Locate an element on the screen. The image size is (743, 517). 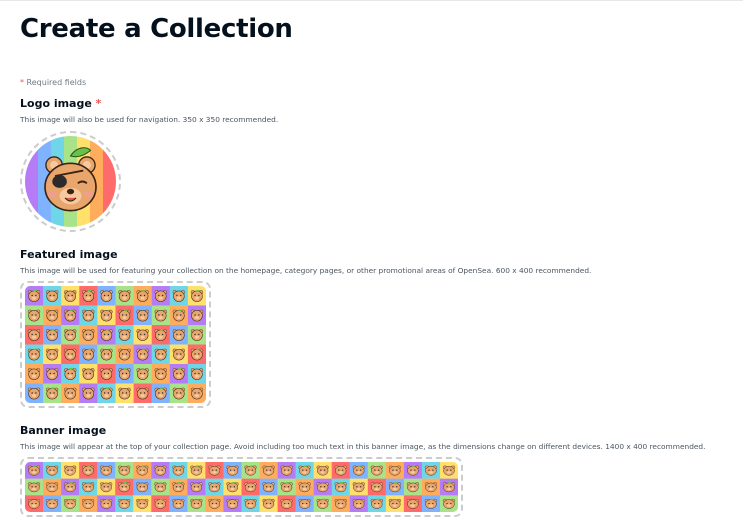
featured-image-preview is located at coordinates (115, 344).